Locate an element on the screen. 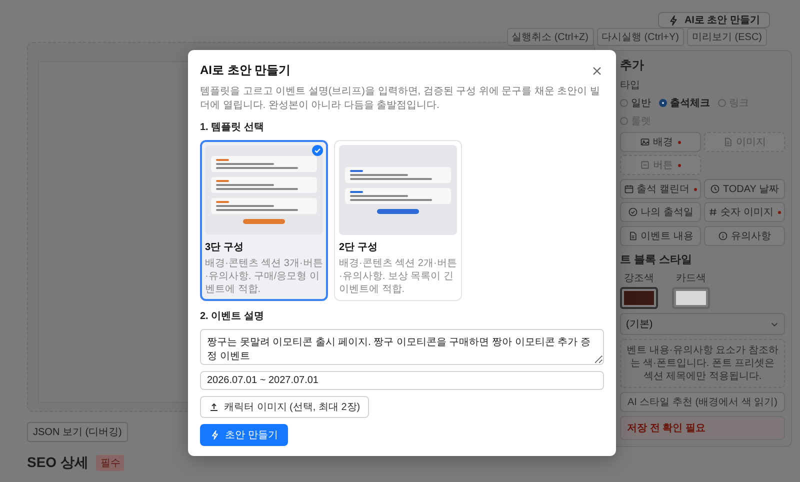 The image size is (800, 482). dialog-description: 템플릿을 고르고 이벤트 설명(브리프)을 입력하면, 검증된 구성 위에 문구를 채운 초안이 빌더에 열립니다. 완성본이 아니라 다듬을 출발점입니다. is located at coordinates (400, 98).